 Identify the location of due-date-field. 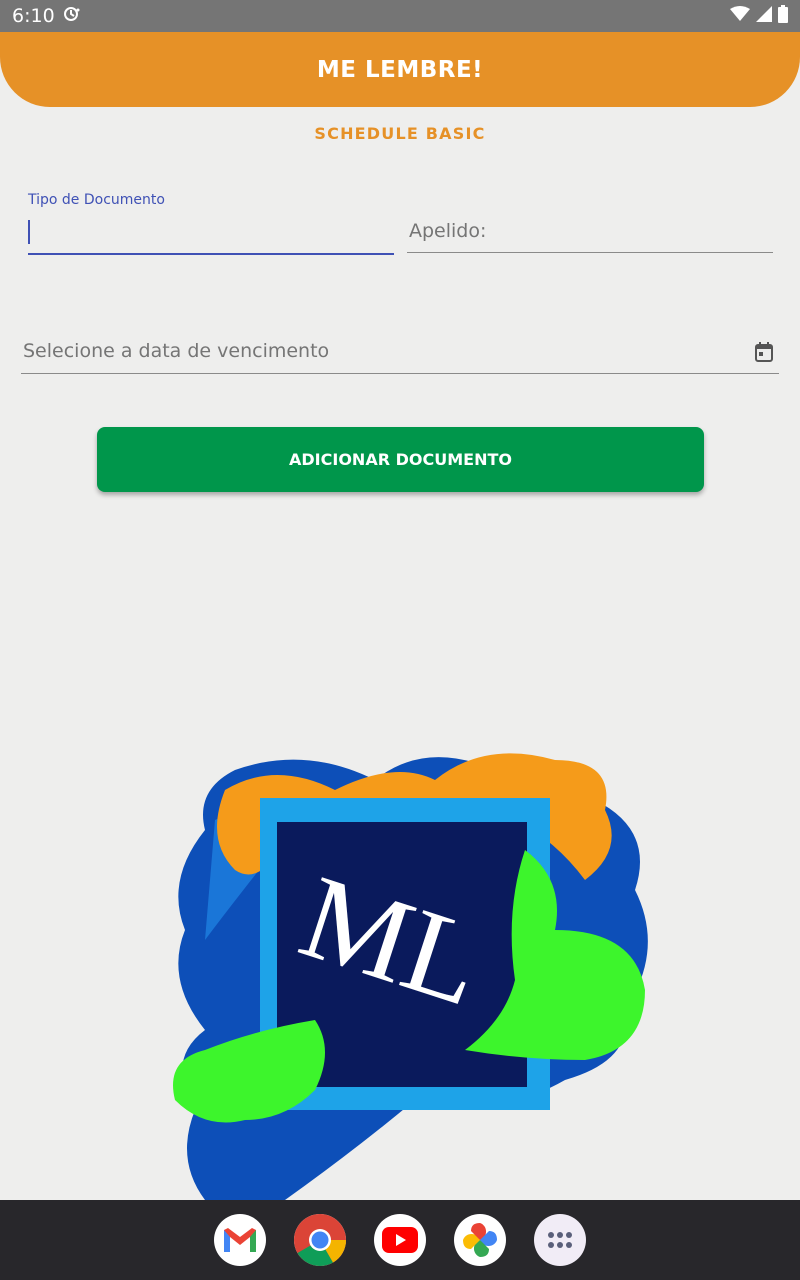
(400, 353).